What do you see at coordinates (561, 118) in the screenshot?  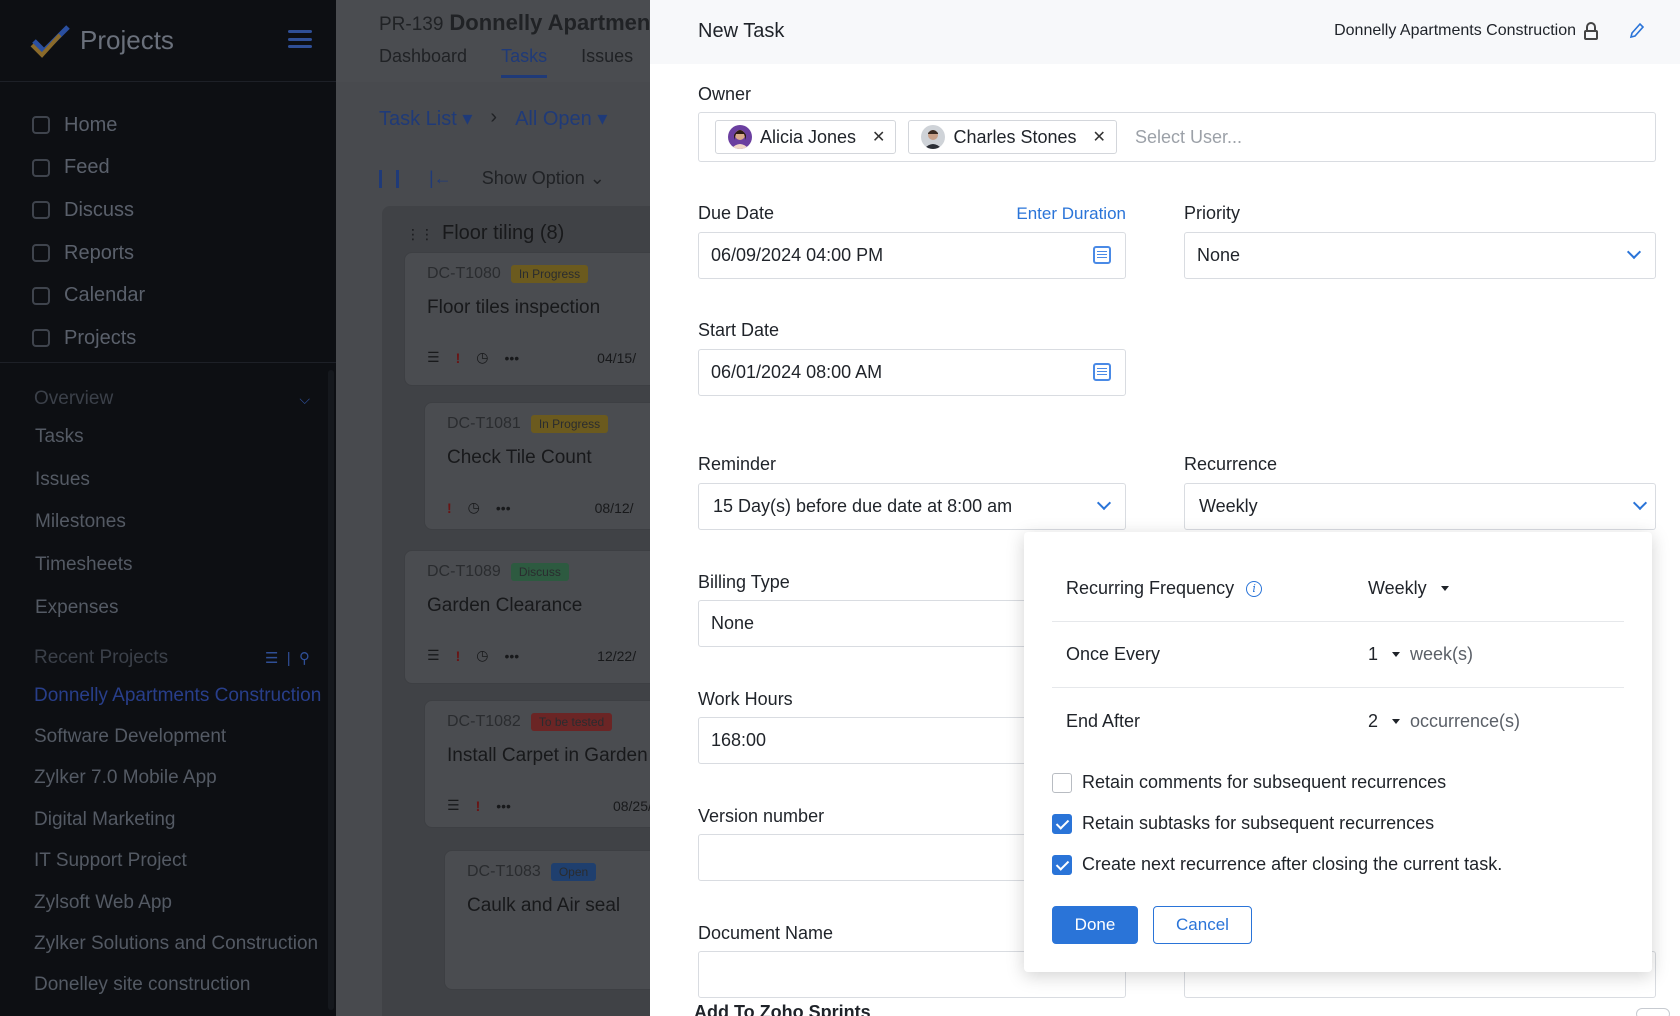 I see `filter-dropdown: All Open ▾` at bounding box center [561, 118].